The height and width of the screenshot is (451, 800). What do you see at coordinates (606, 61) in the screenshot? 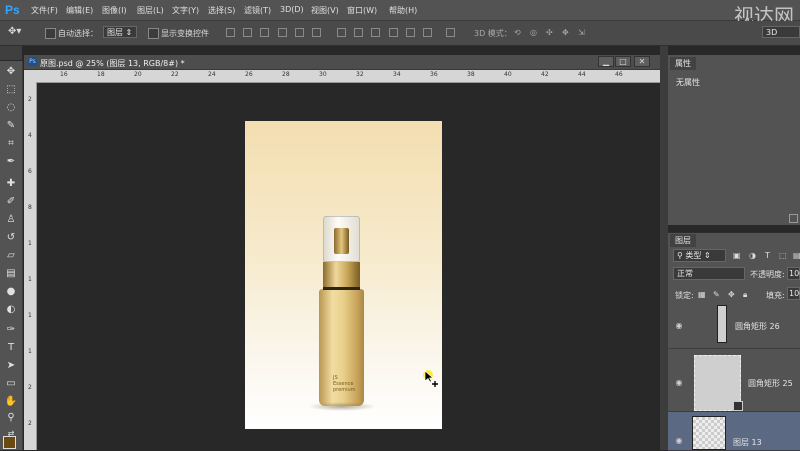
I see `minimize-button: ▁` at bounding box center [606, 61].